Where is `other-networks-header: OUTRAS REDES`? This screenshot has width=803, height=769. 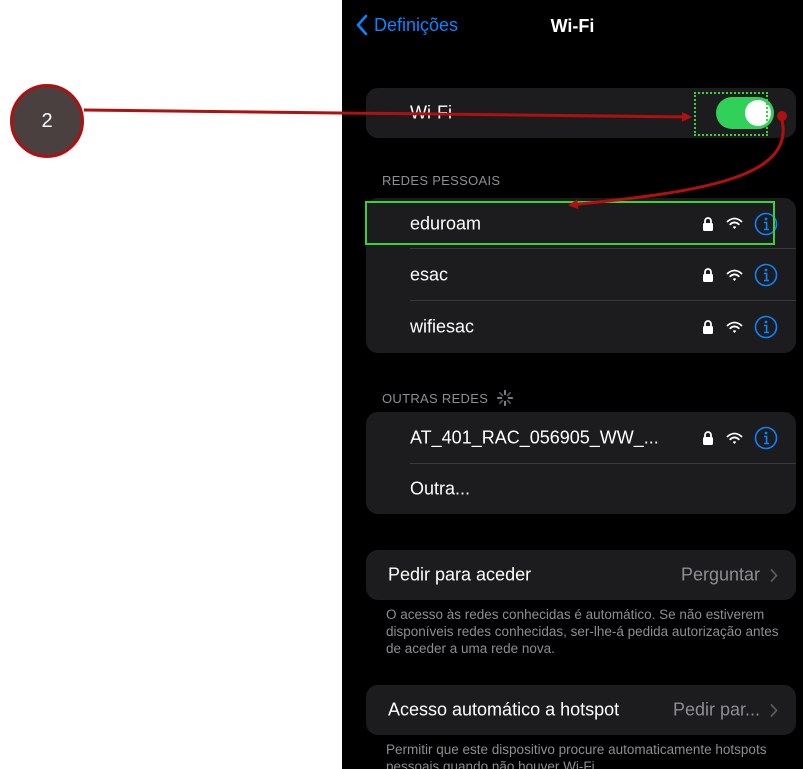
other-networks-header: OUTRAS REDES is located at coordinates (448, 398).